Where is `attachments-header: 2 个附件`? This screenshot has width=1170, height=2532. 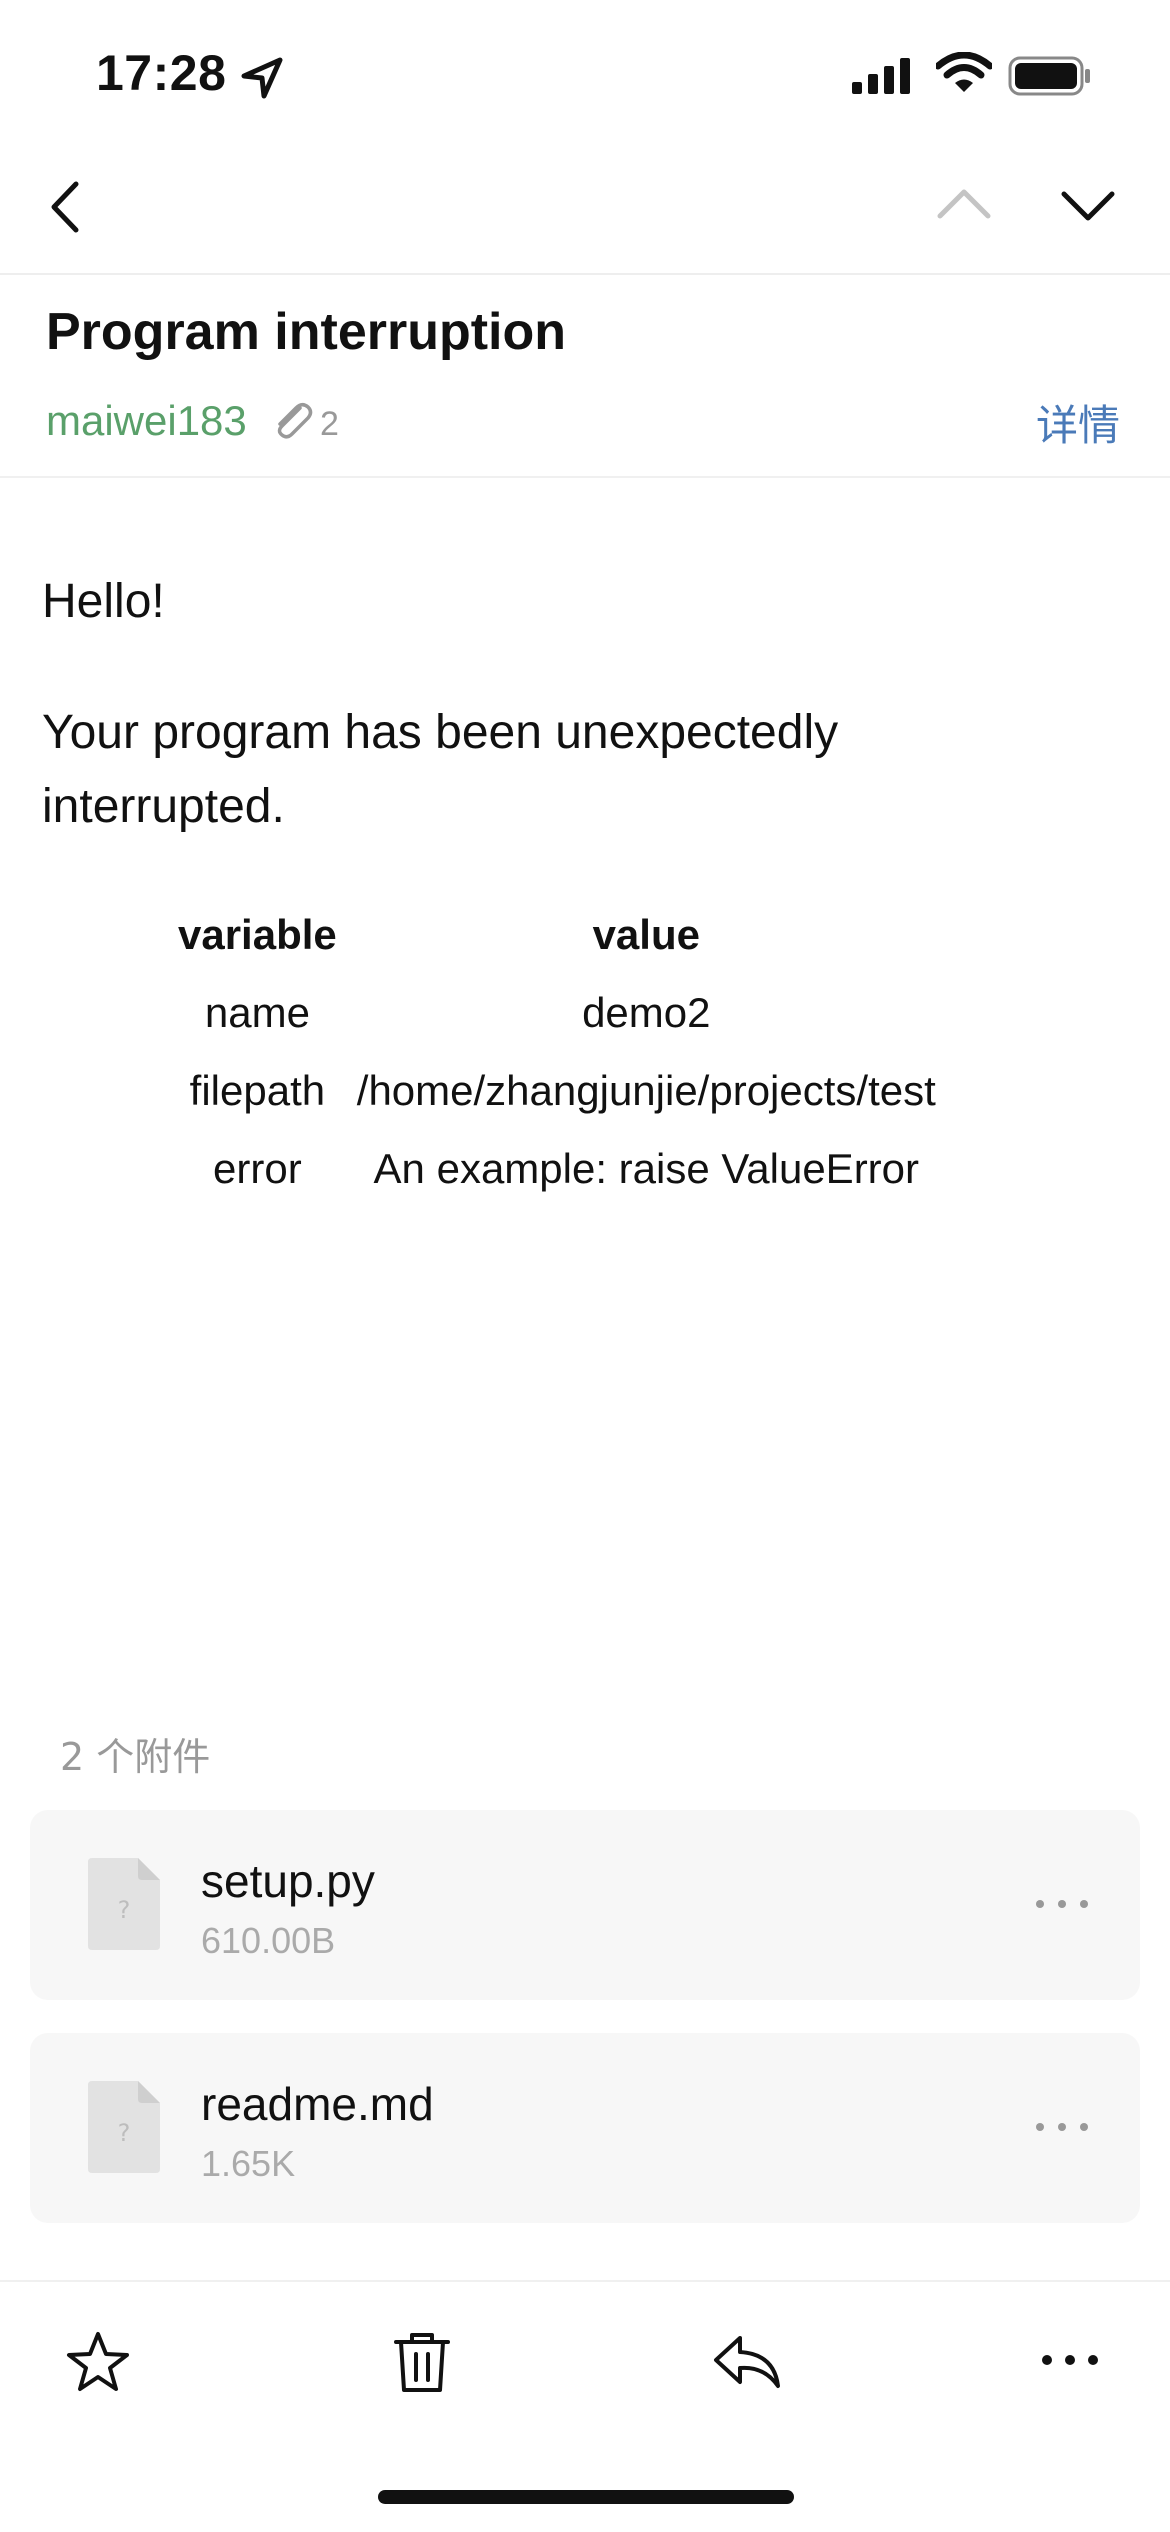 attachments-header: 2 个附件 is located at coordinates (135, 1757).